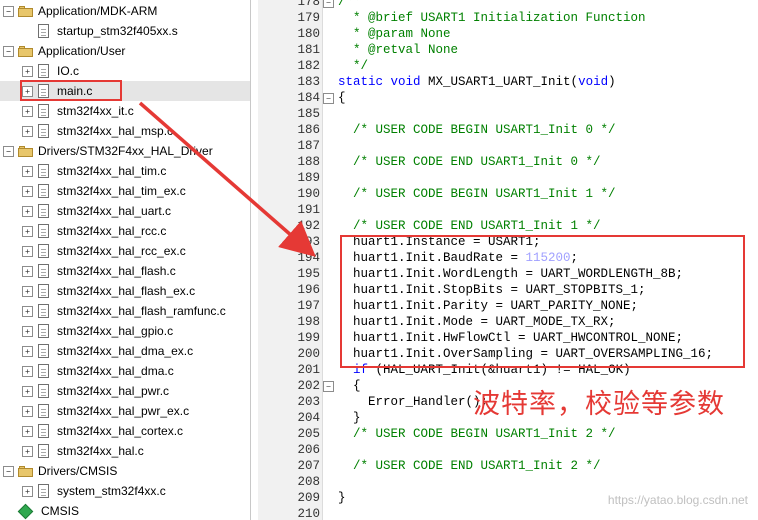  I want to click on tree-item: − Drivers/STM32F4xx_HAL_Driver, so click(125, 151).